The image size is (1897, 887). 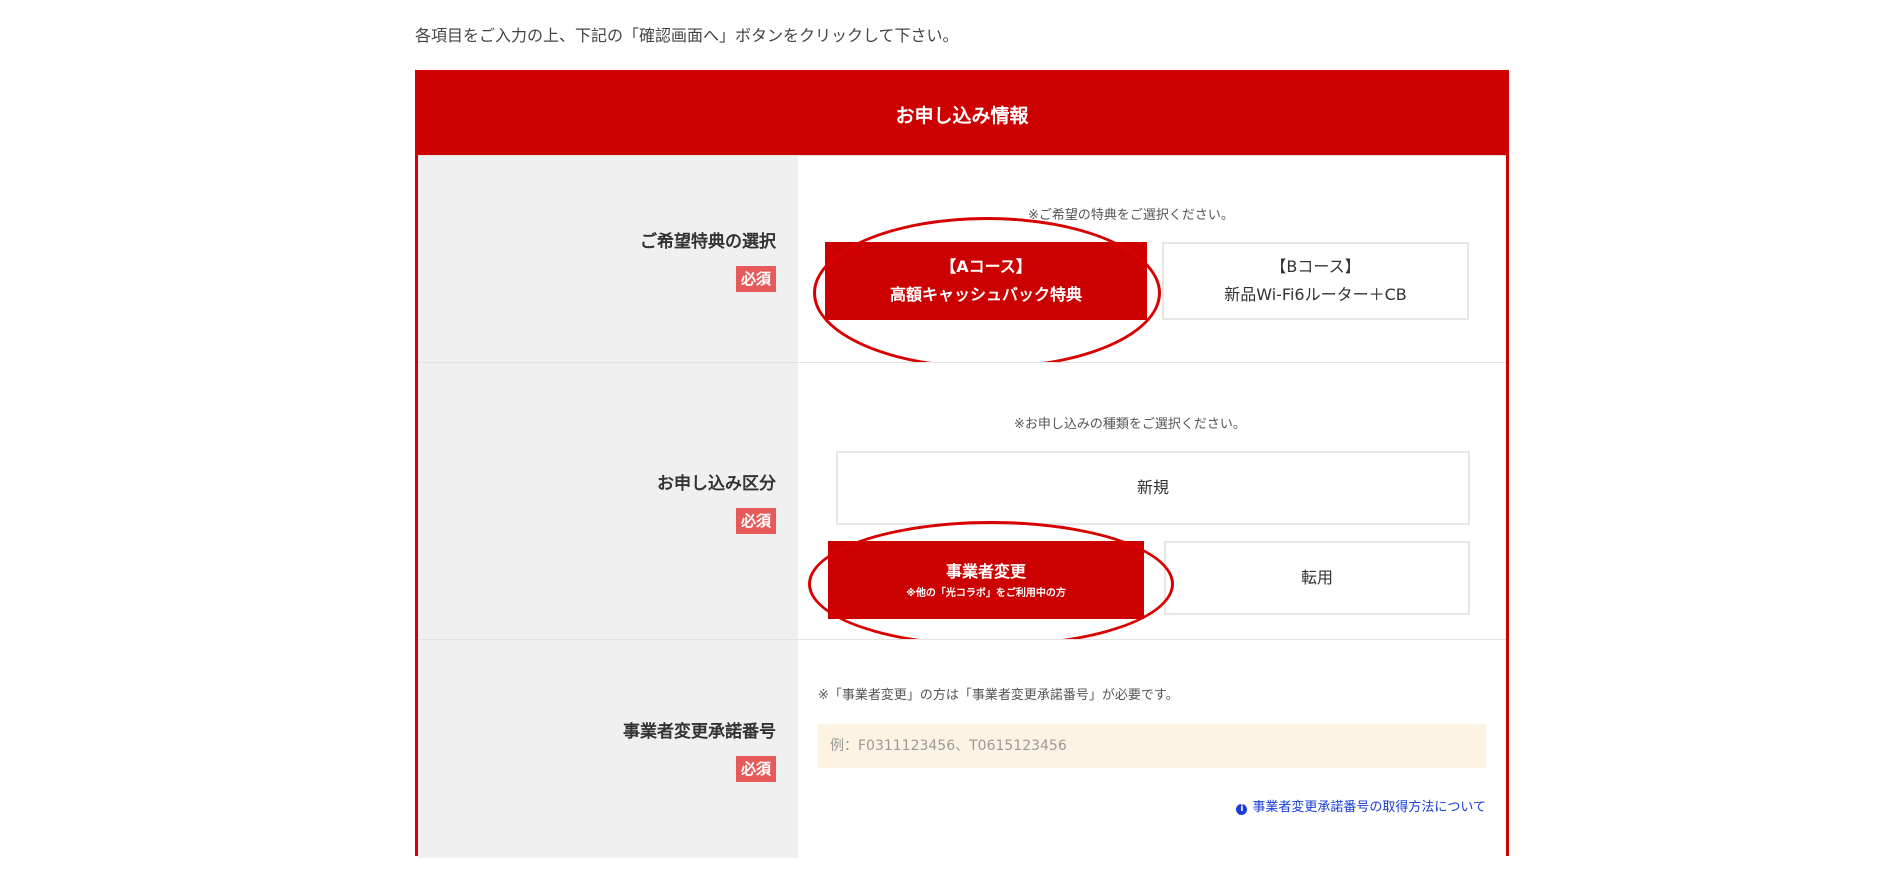 I want to click on application-type-label-cell: お申し込み区分 必須, so click(x=608, y=501).